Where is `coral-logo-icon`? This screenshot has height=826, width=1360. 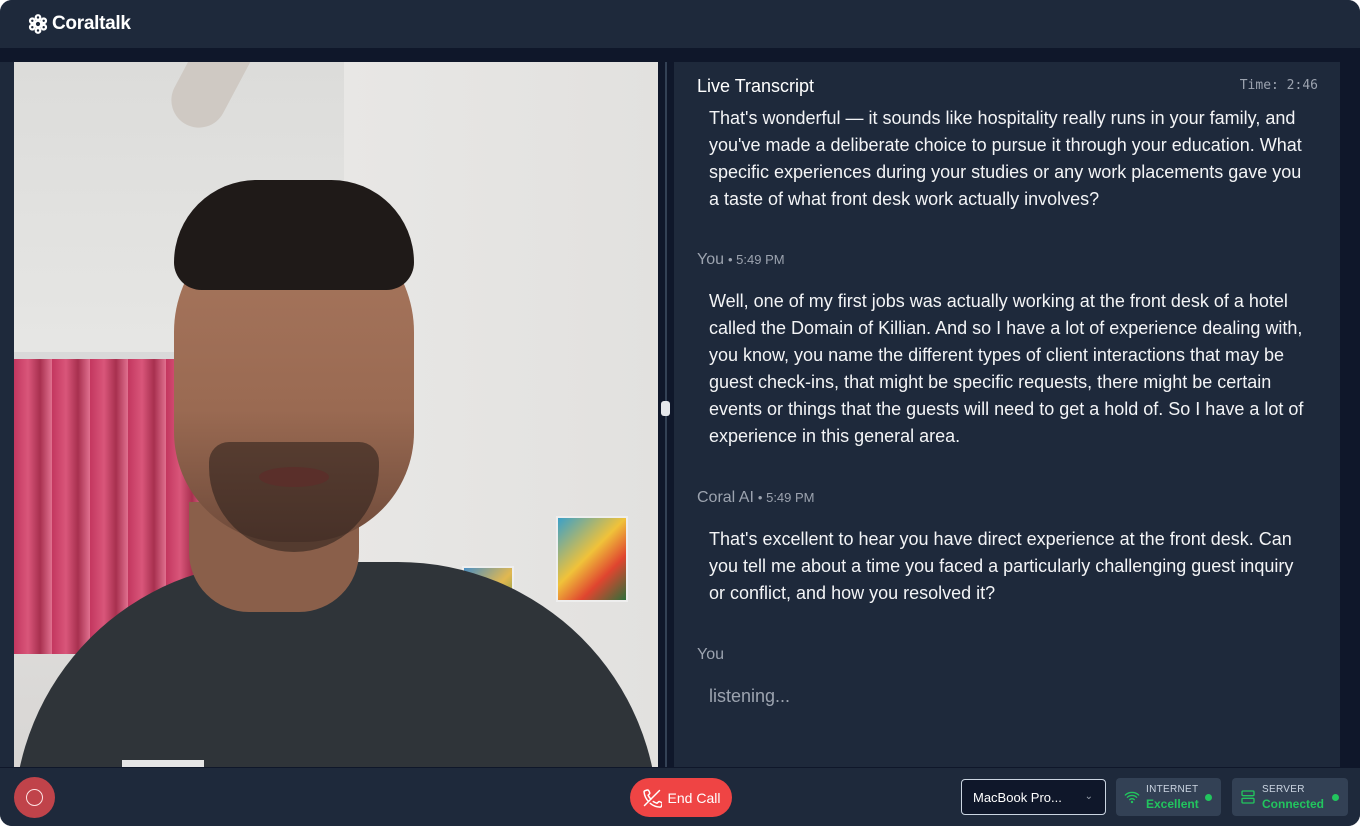
coral-logo-icon is located at coordinates (38, 24).